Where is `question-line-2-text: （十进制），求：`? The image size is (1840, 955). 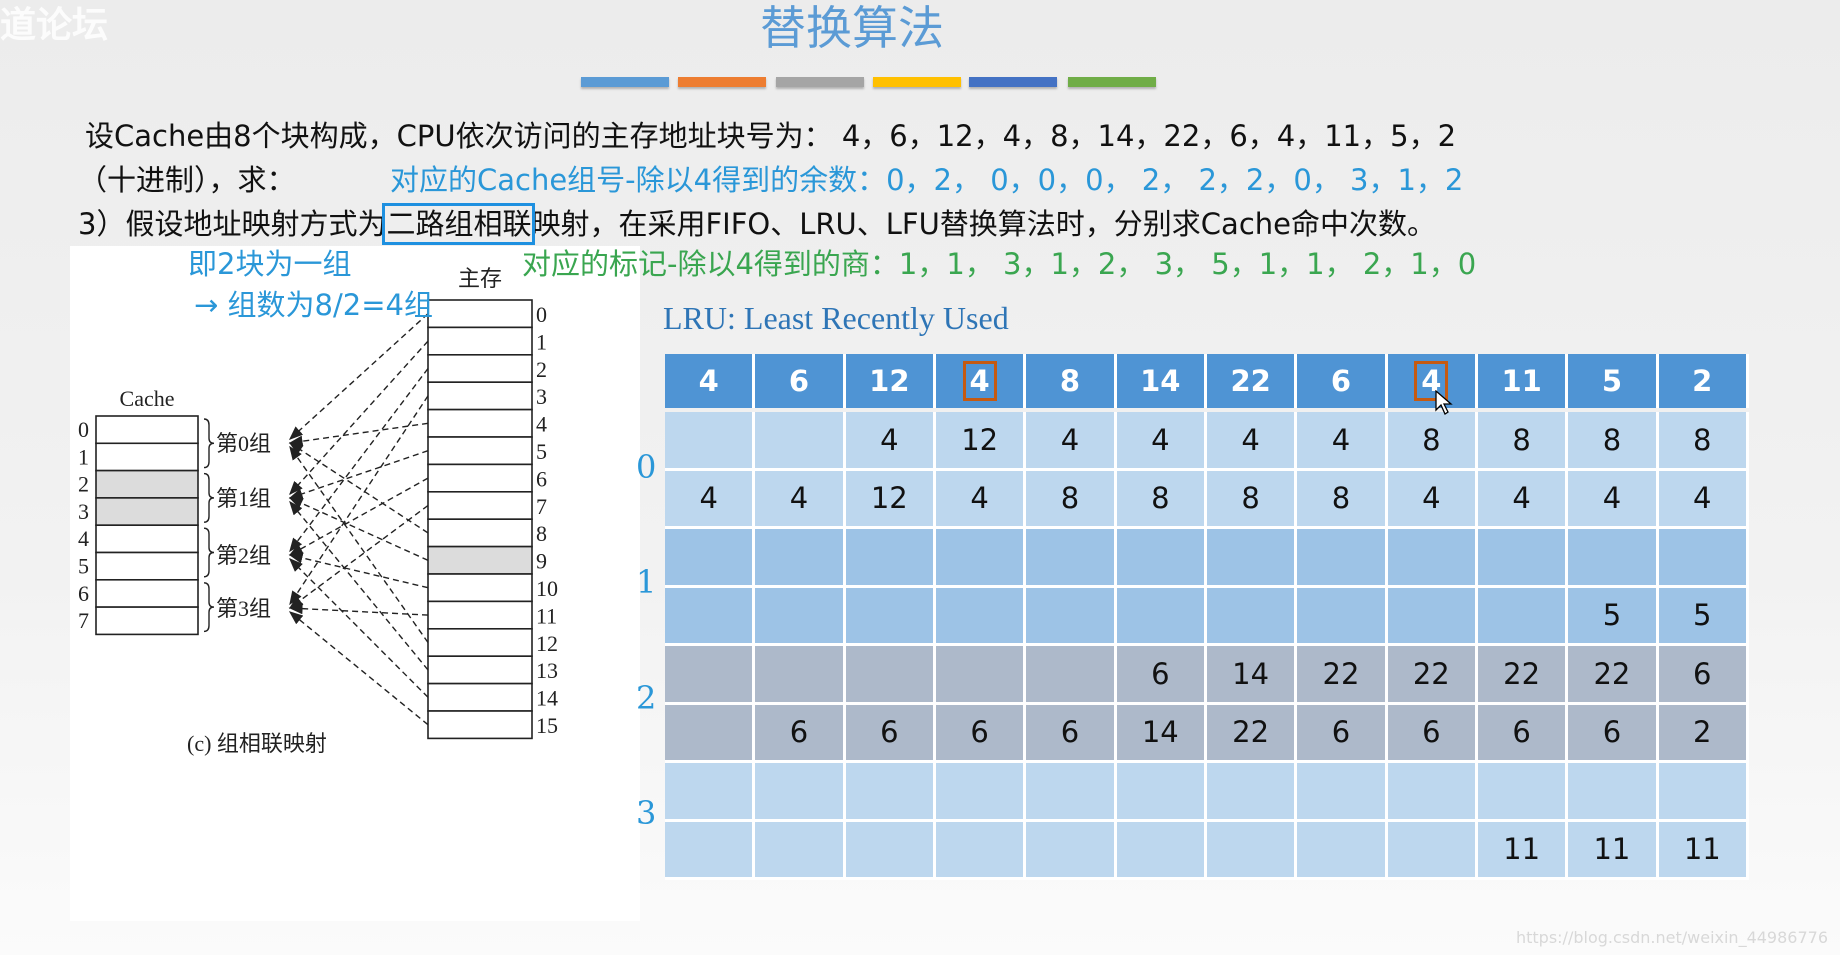 question-line-2-text: （十进制），求： is located at coordinates (187, 180).